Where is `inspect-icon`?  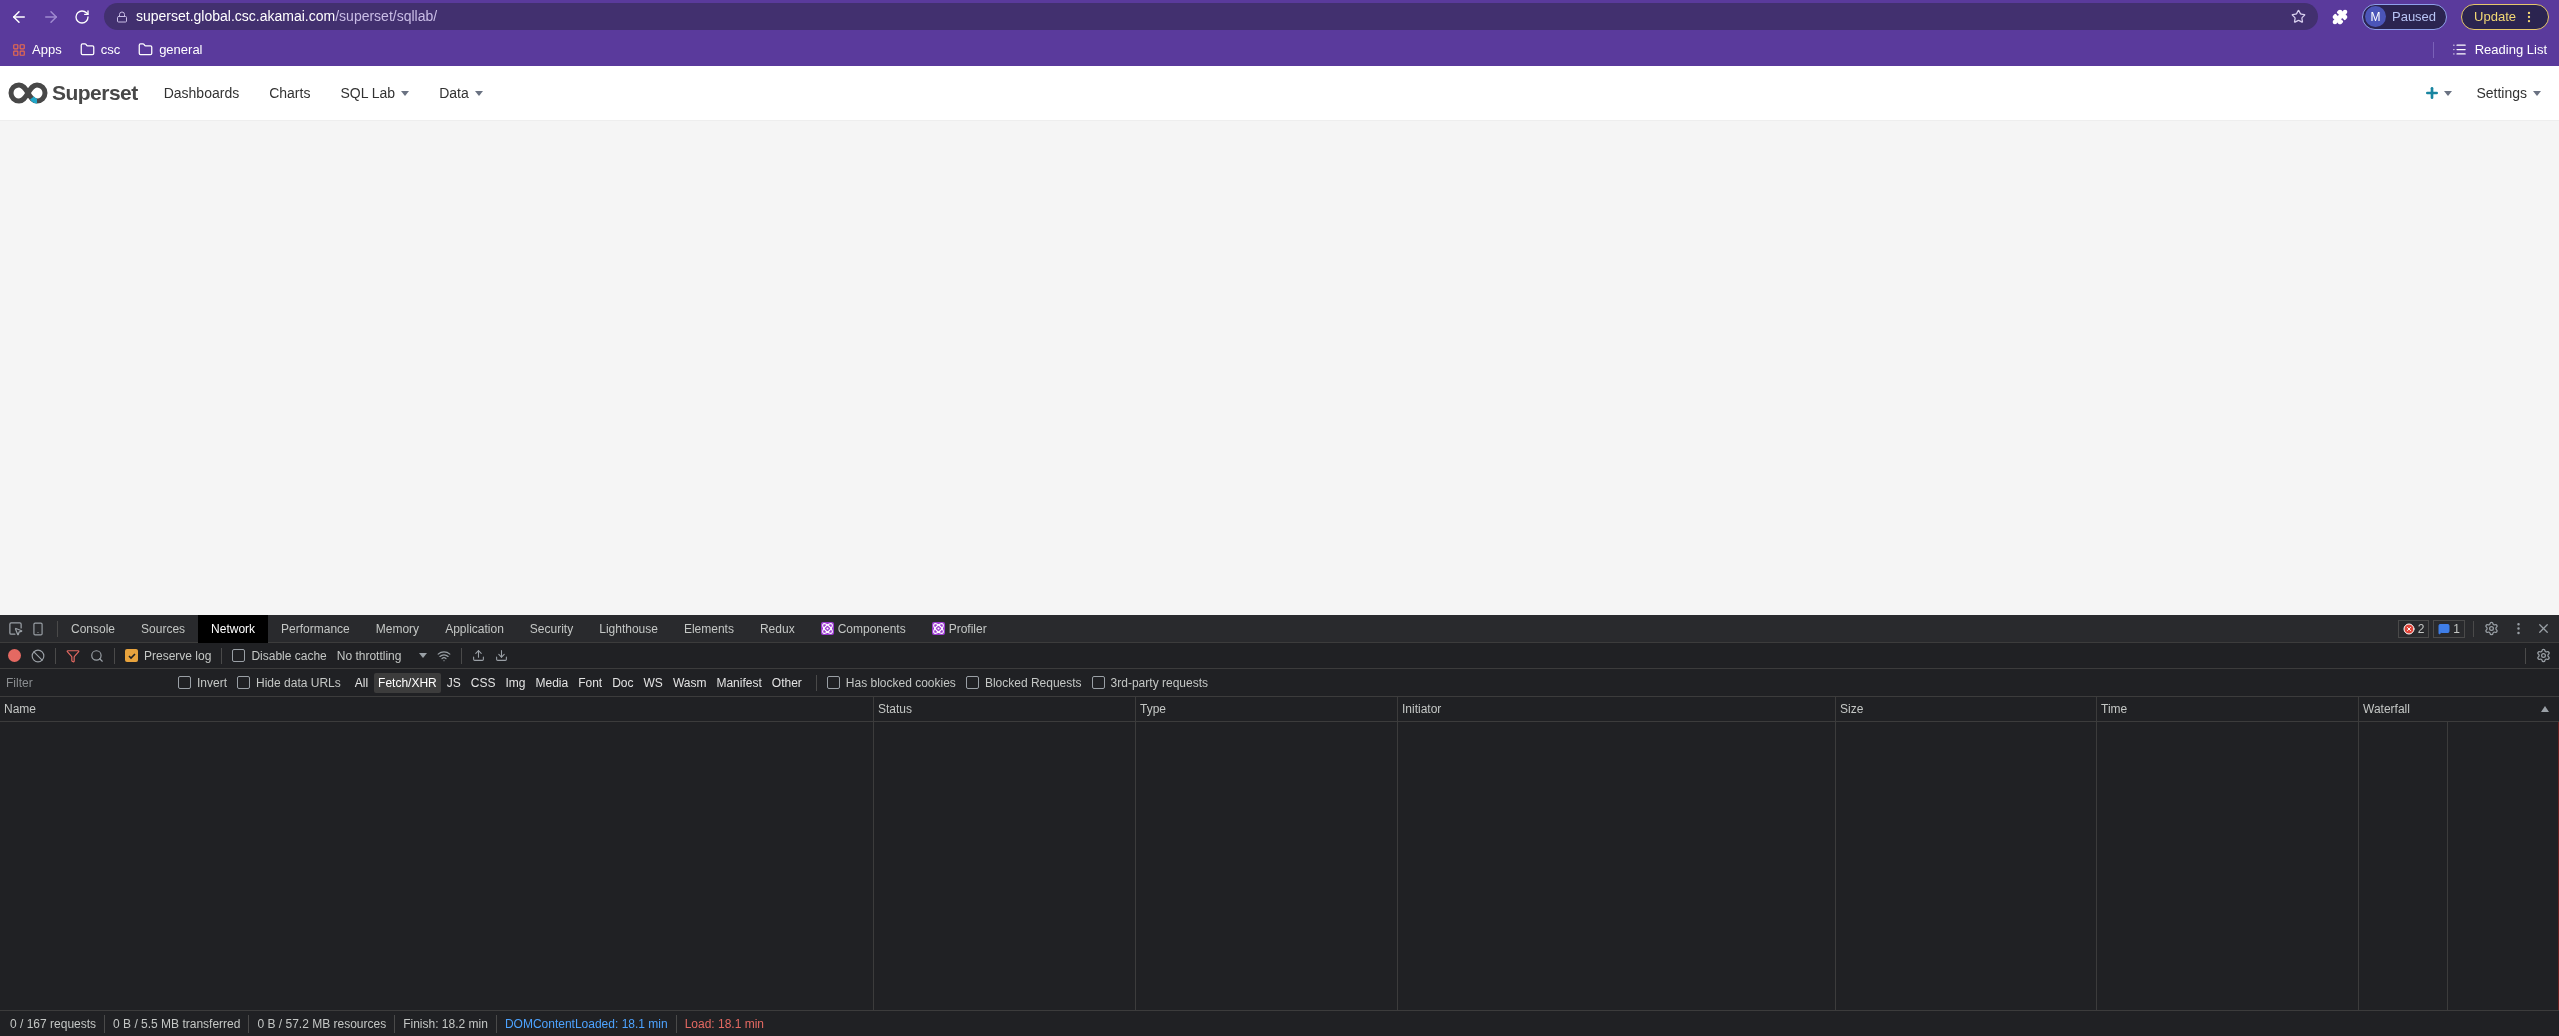 inspect-icon is located at coordinates (15, 628).